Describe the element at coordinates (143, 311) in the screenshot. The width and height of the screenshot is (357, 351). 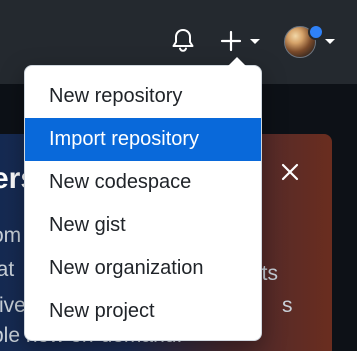
I see `menu-item-new-project: New project` at that location.